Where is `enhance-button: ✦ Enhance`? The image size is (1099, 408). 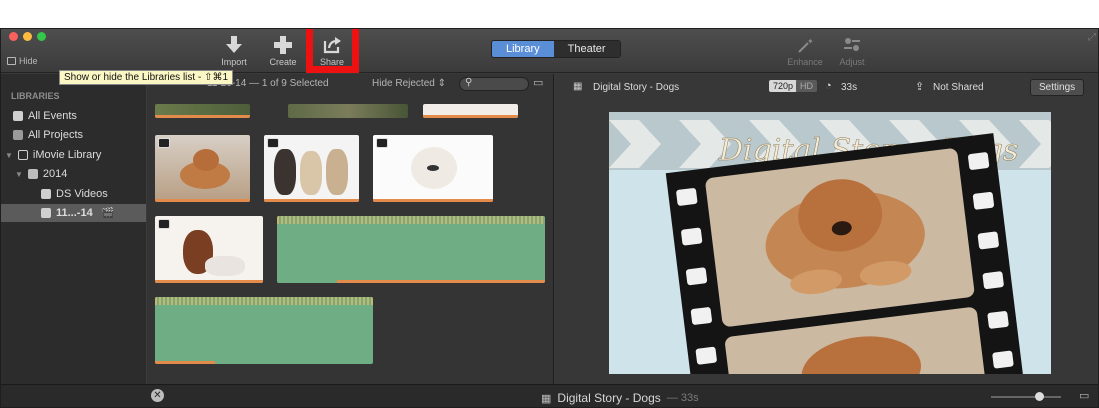
enhance-button: ✦ Enhance is located at coordinates (805, 50).